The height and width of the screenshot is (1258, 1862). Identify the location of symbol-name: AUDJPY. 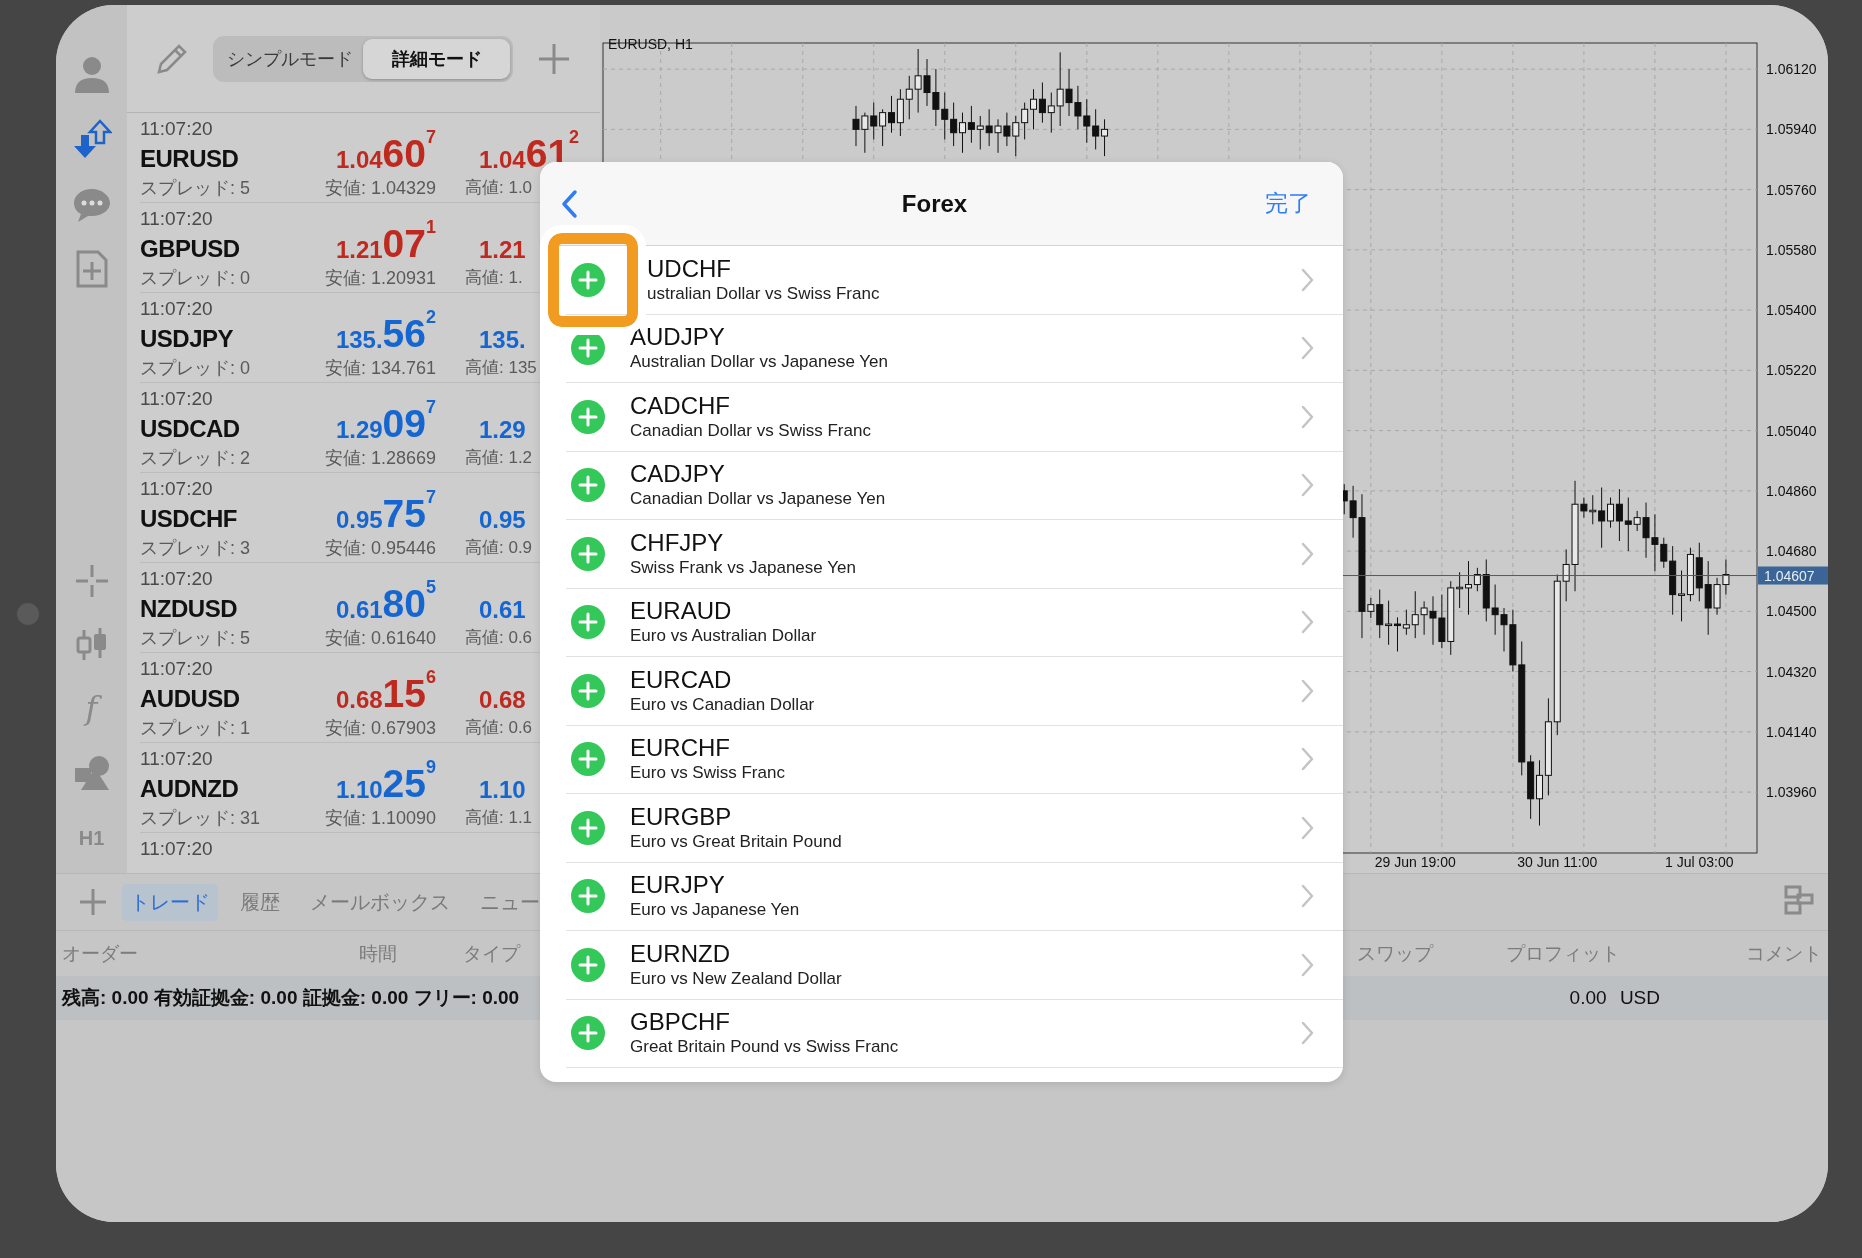
(677, 337).